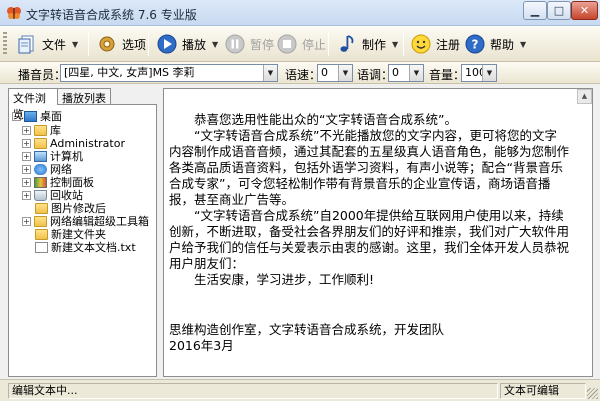 The width and height of the screenshot is (600, 401). Describe the element at coordinates (287, 44) in the screenshot. I see `stop-icon` at that location.